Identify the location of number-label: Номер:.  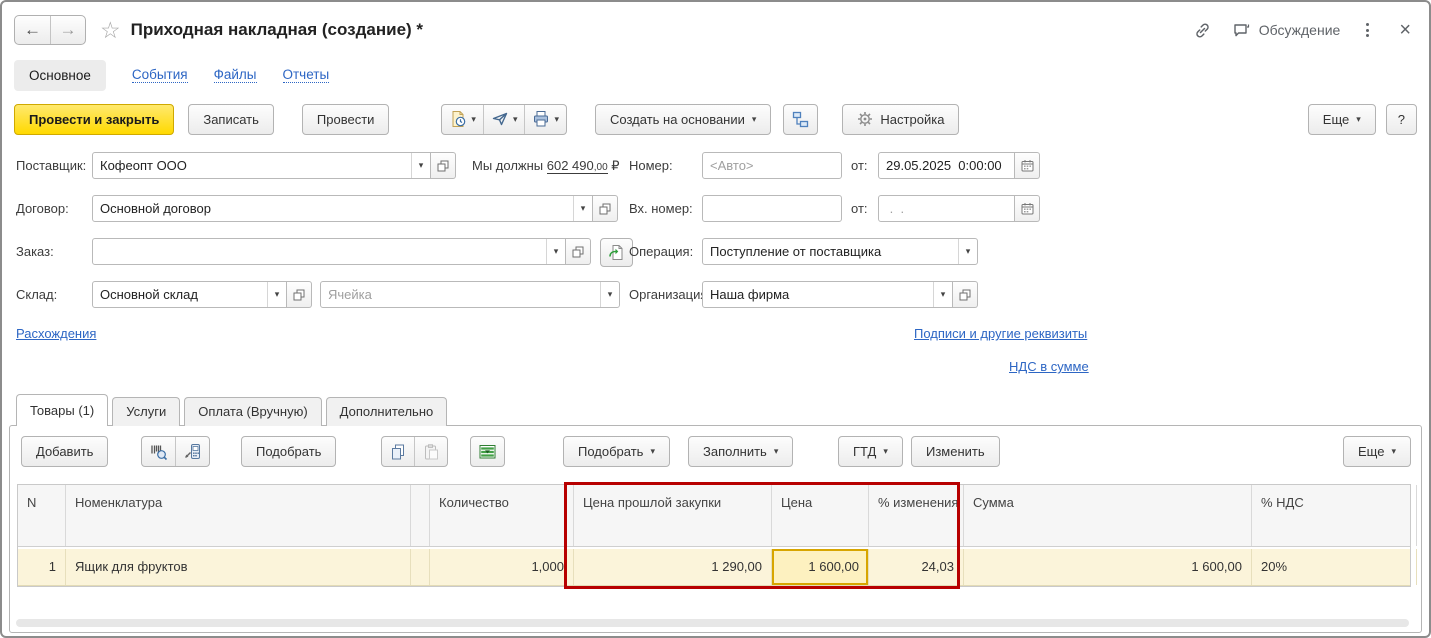
(651, 165).